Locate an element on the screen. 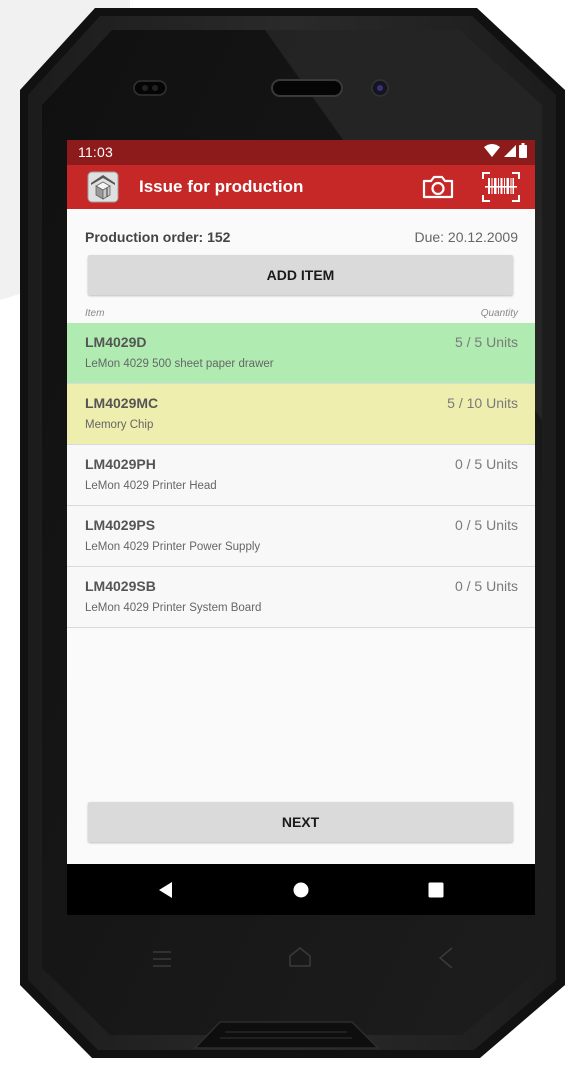  app-bar: Issue for production is located at coordinates (301, 187).